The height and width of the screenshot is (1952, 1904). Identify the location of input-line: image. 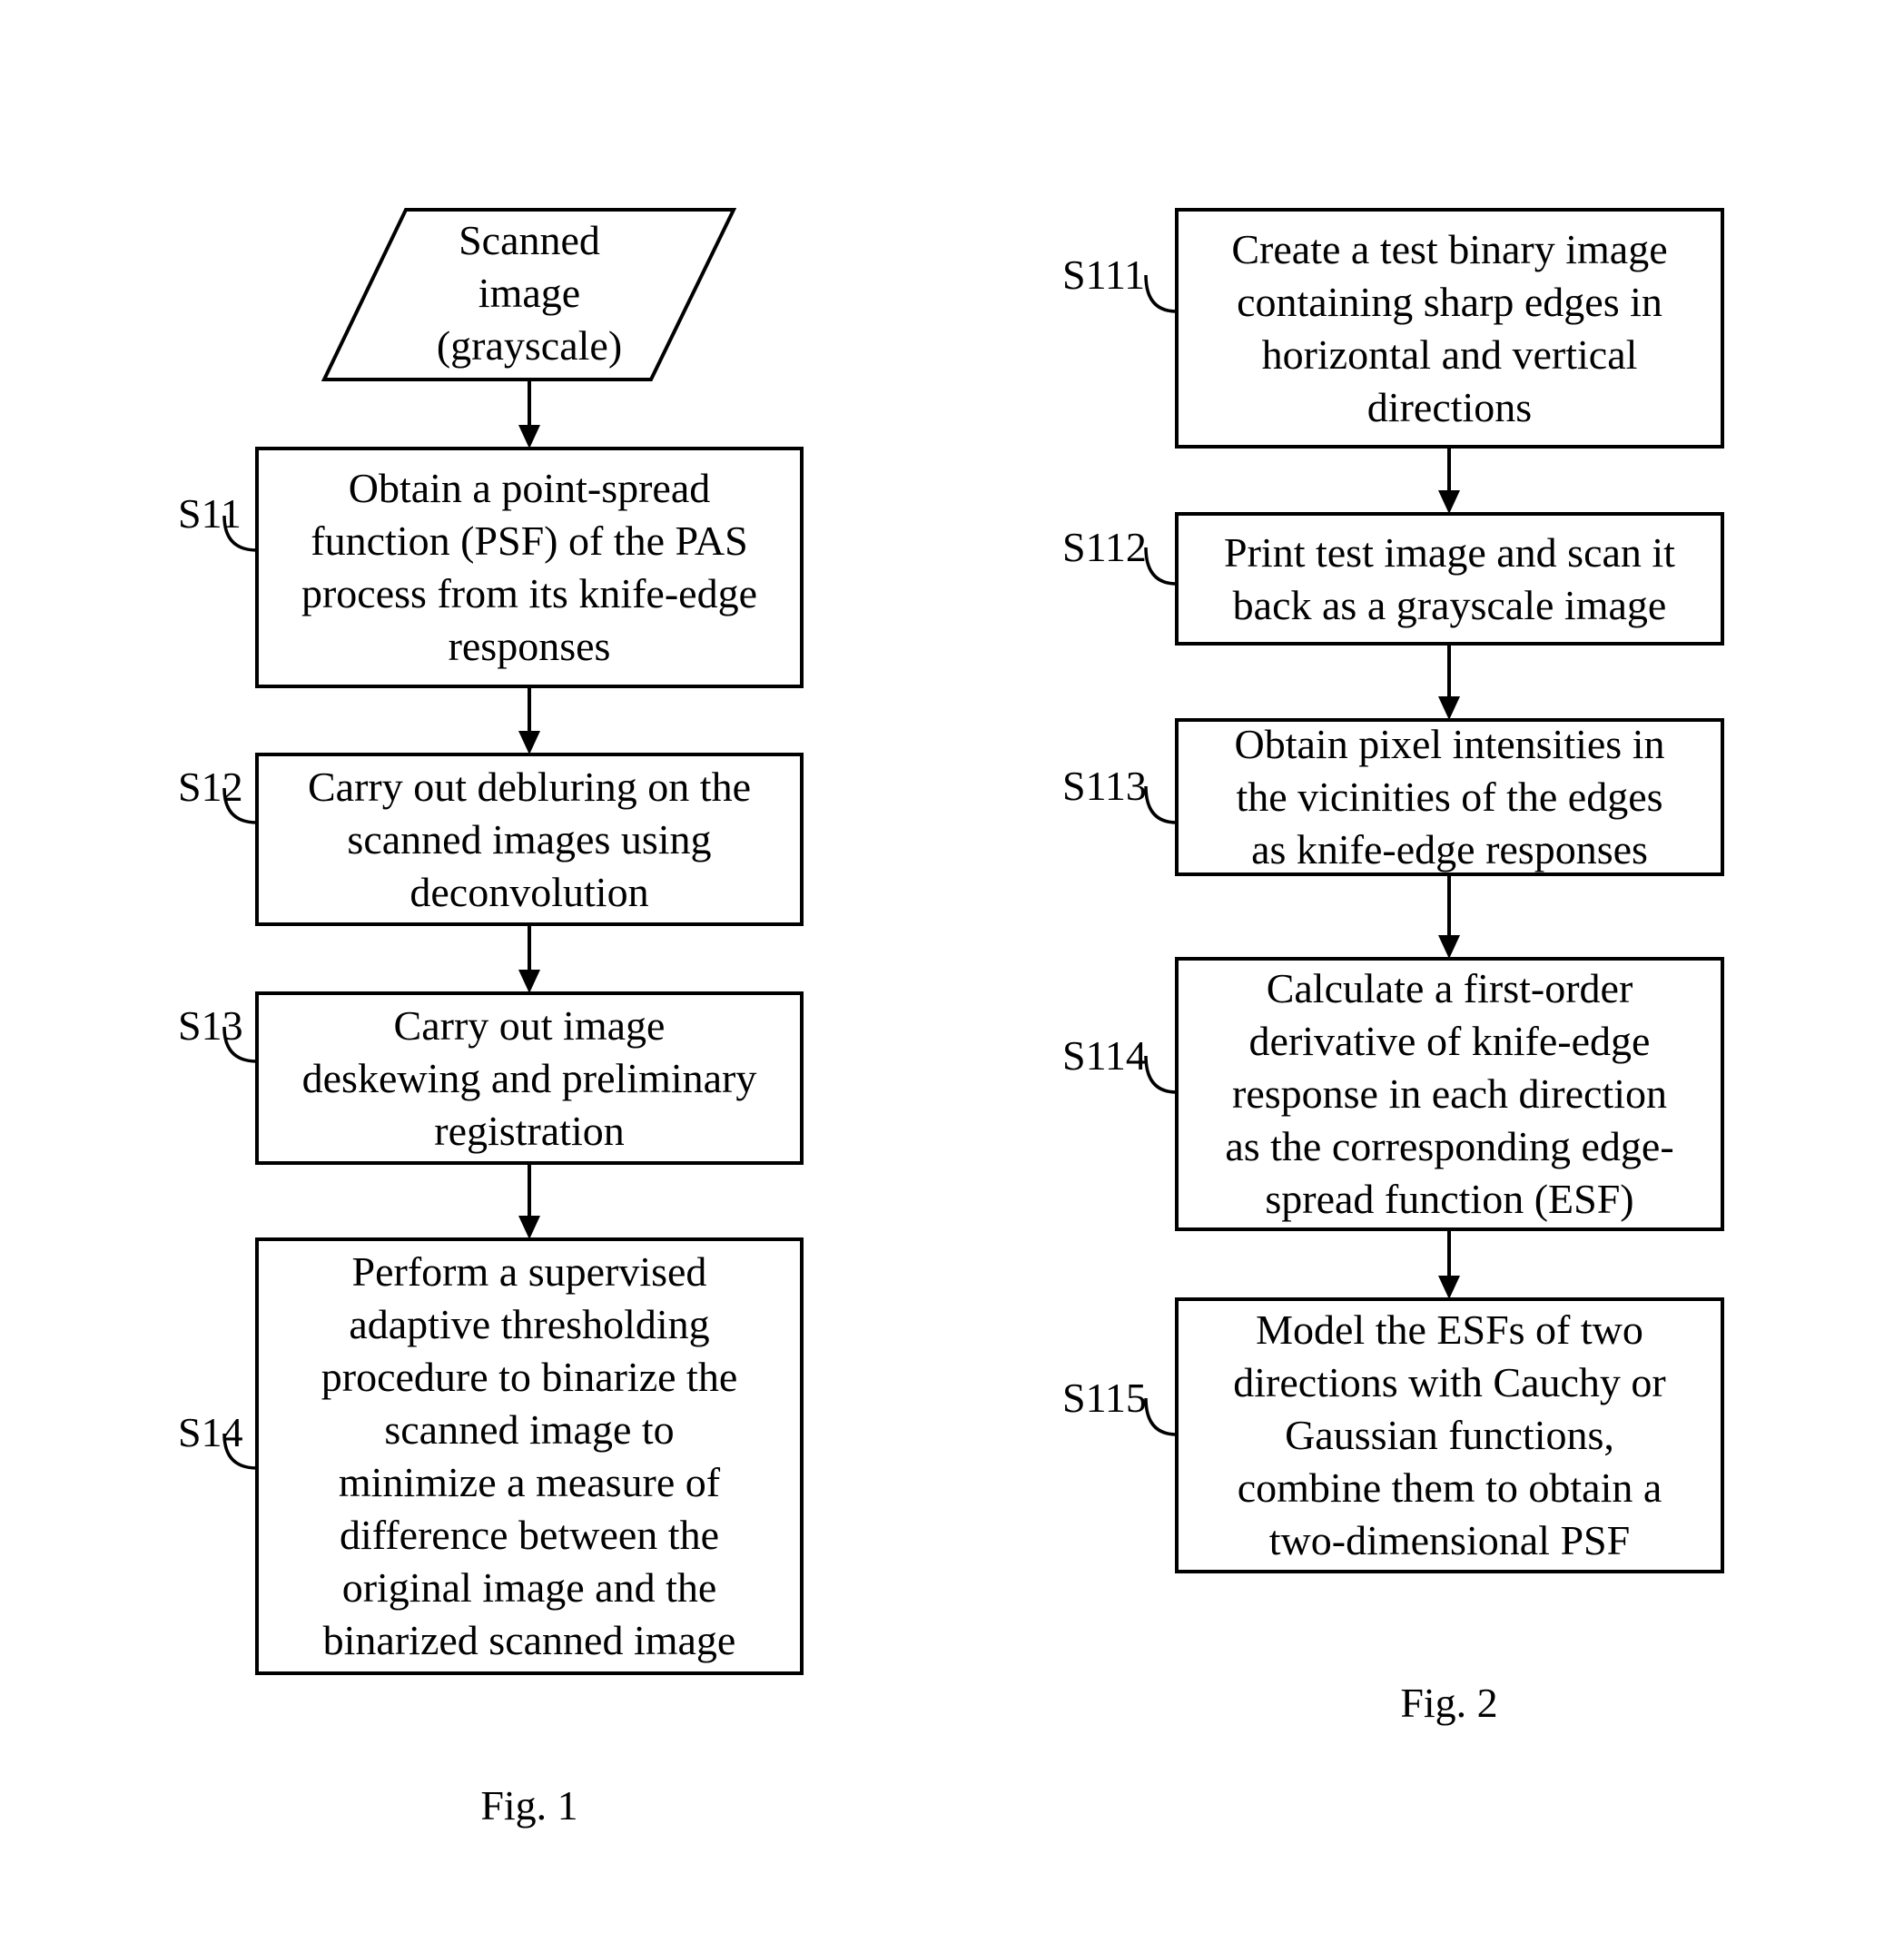
(529, 293).